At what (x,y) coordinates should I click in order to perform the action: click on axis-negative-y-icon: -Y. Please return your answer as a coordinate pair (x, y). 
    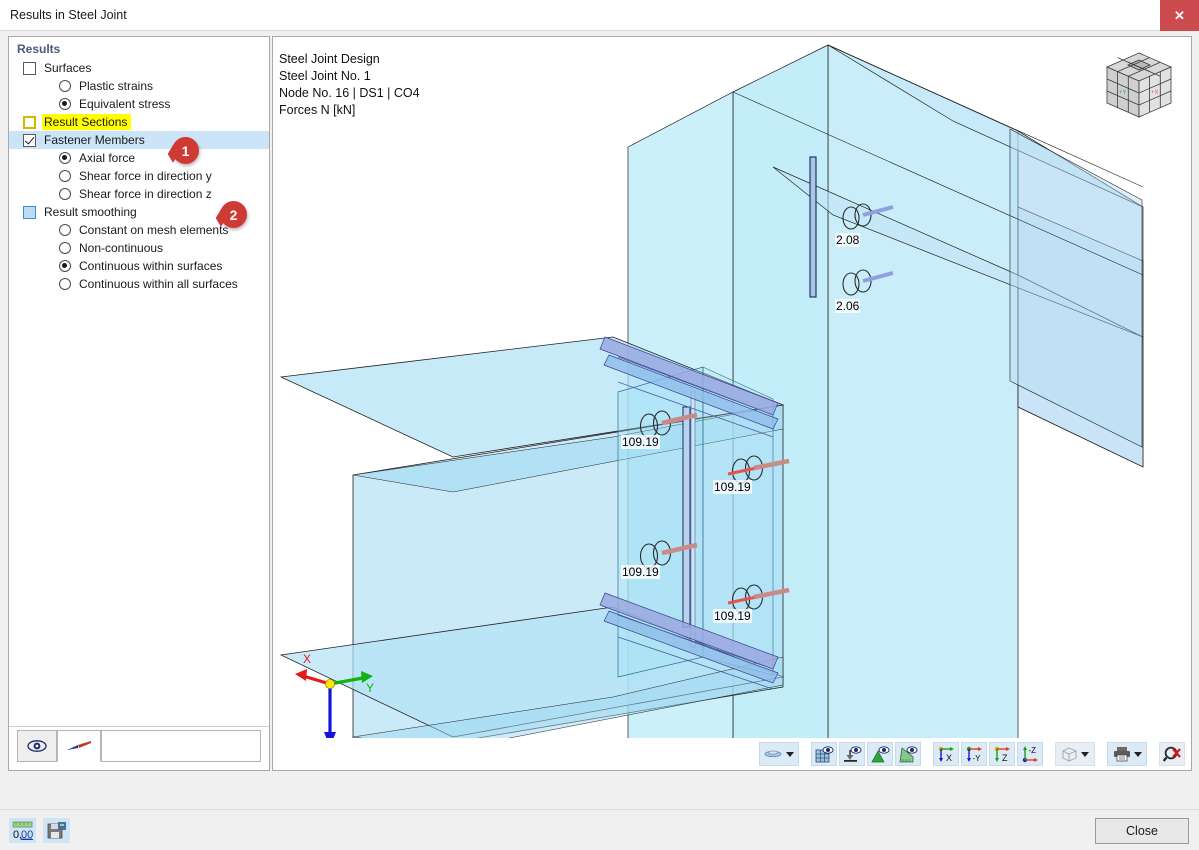
    Looking at the image, I should click on (974, 754).